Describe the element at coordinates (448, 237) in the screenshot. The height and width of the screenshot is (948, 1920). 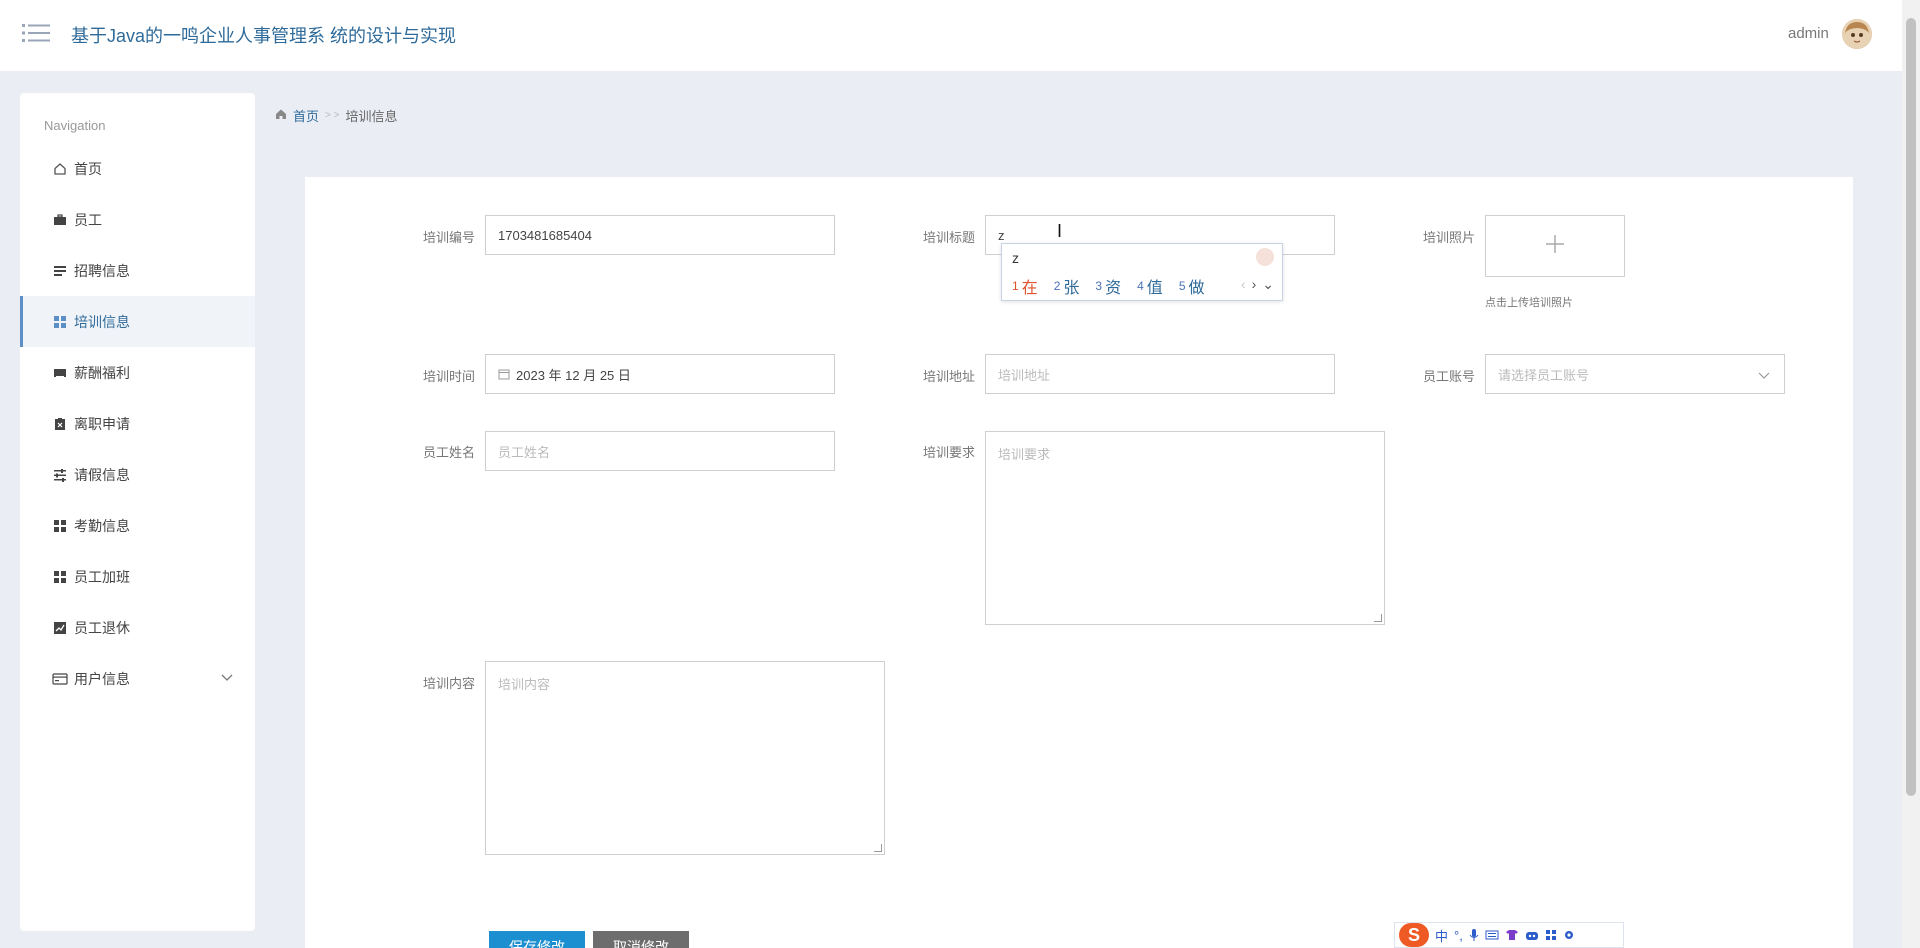
I see `training-no-label: 培训编号` at that location.